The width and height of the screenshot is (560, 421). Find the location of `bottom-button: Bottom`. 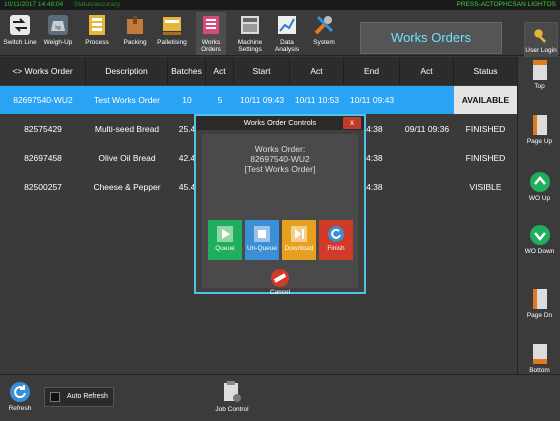

bottom-button: Bottom is located at coordinates (539, 358).